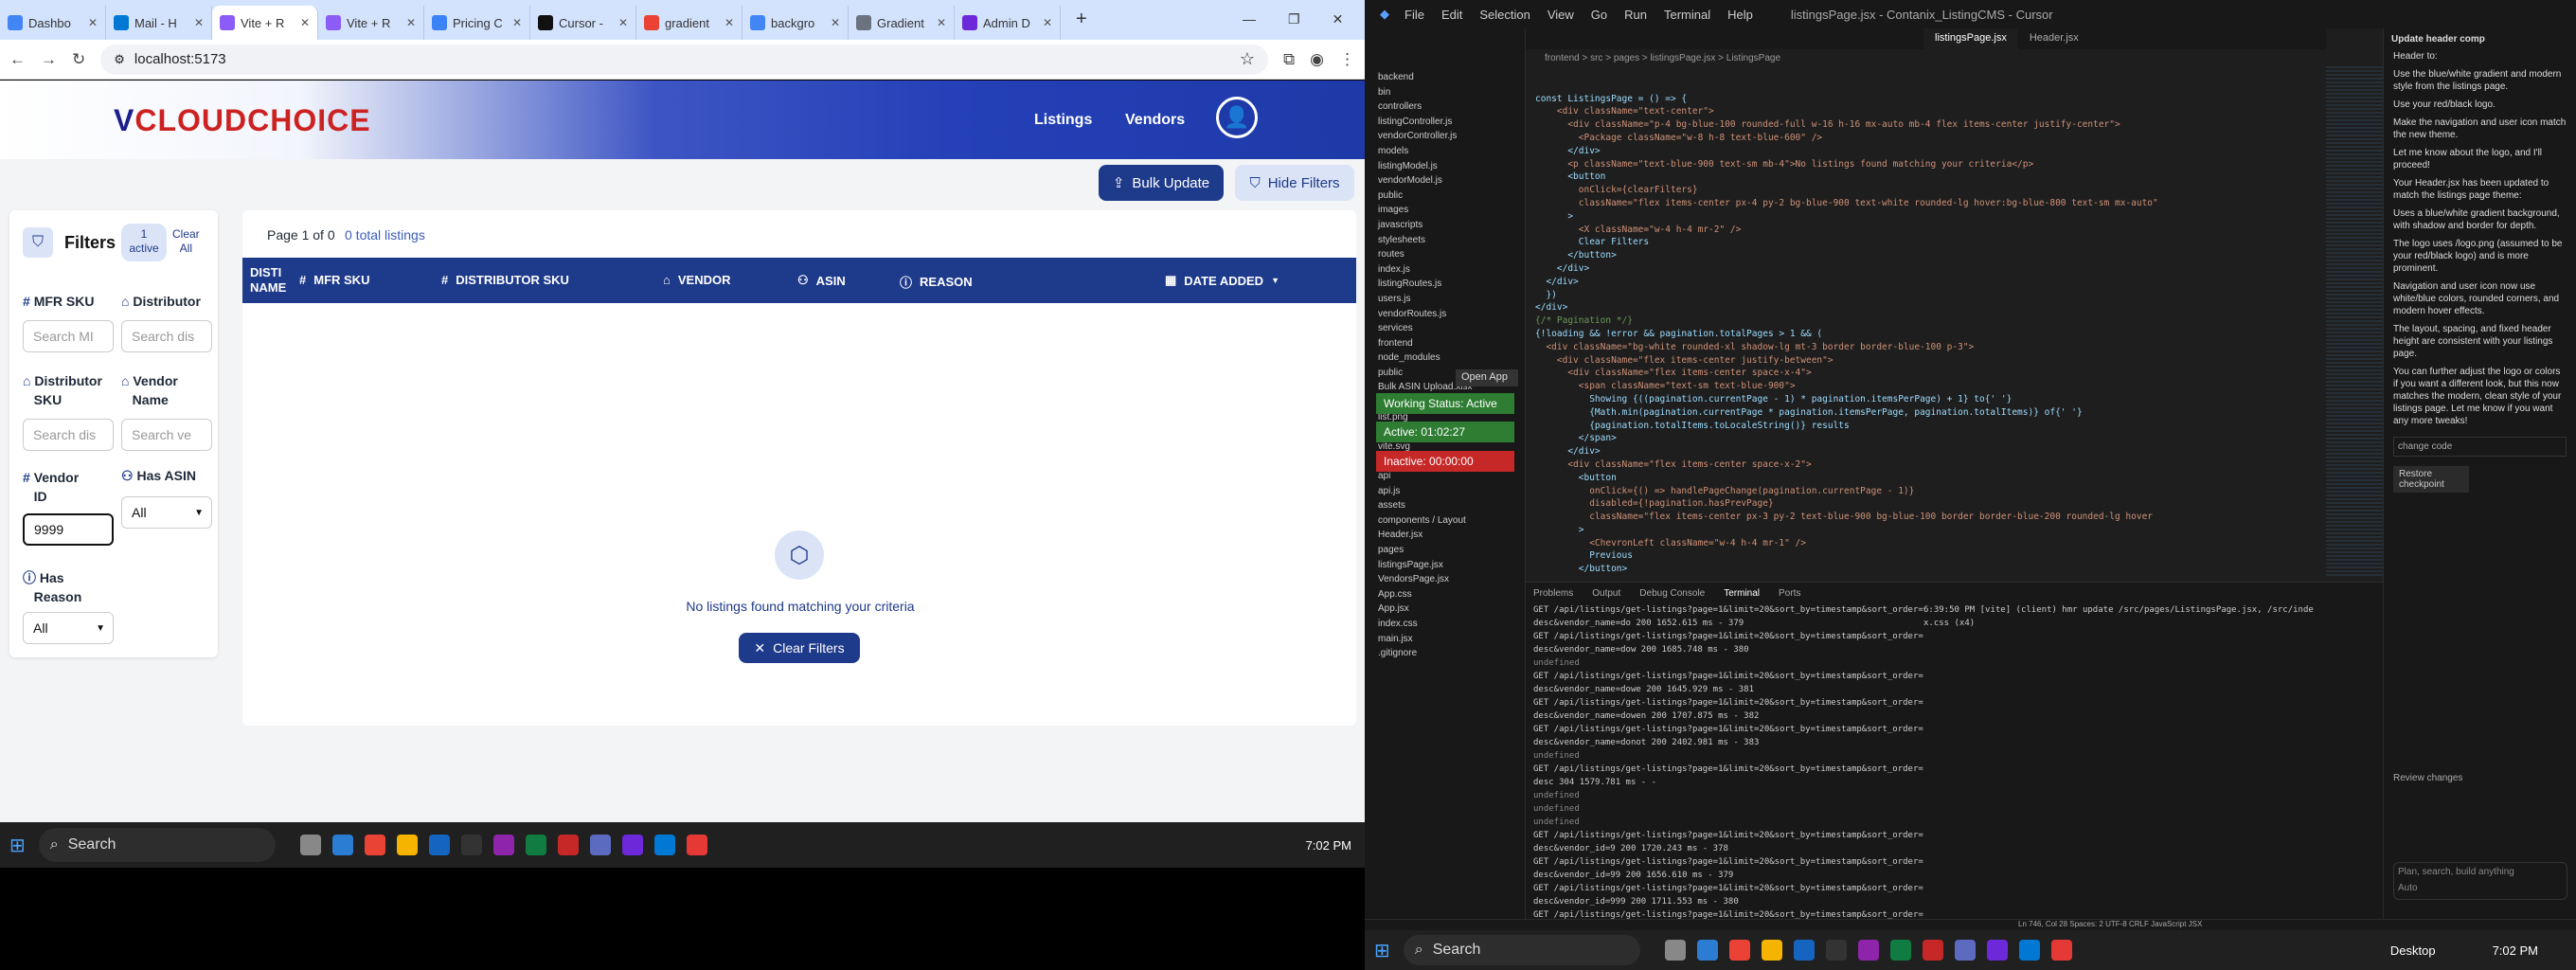 The height and width of the screenshot is (970, 2576). I want to click on minimap, so click(2354, 322).